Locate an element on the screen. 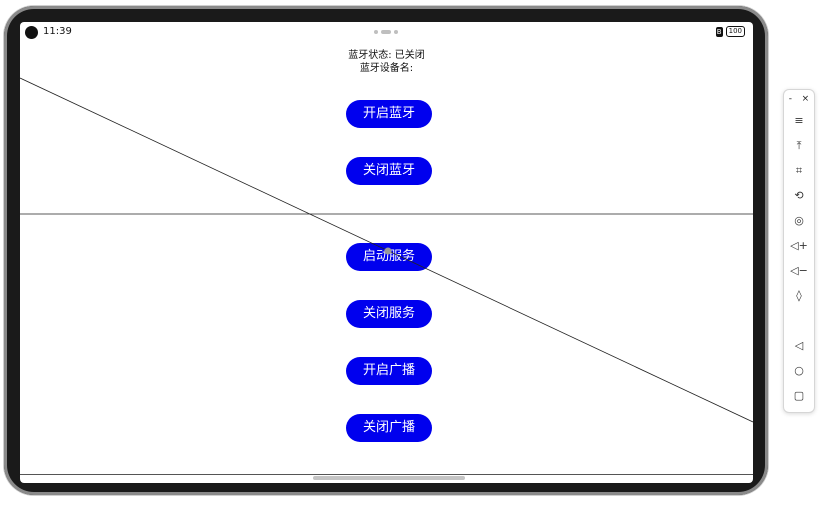 This screenshot has height=505, width=820. emulator-toolbar: - × ≡ ⤒ ⌗ ⟲ ◎ ◁+ ◁− ◊ ◁ ○ ▢ is located at coordinates (799, 251).